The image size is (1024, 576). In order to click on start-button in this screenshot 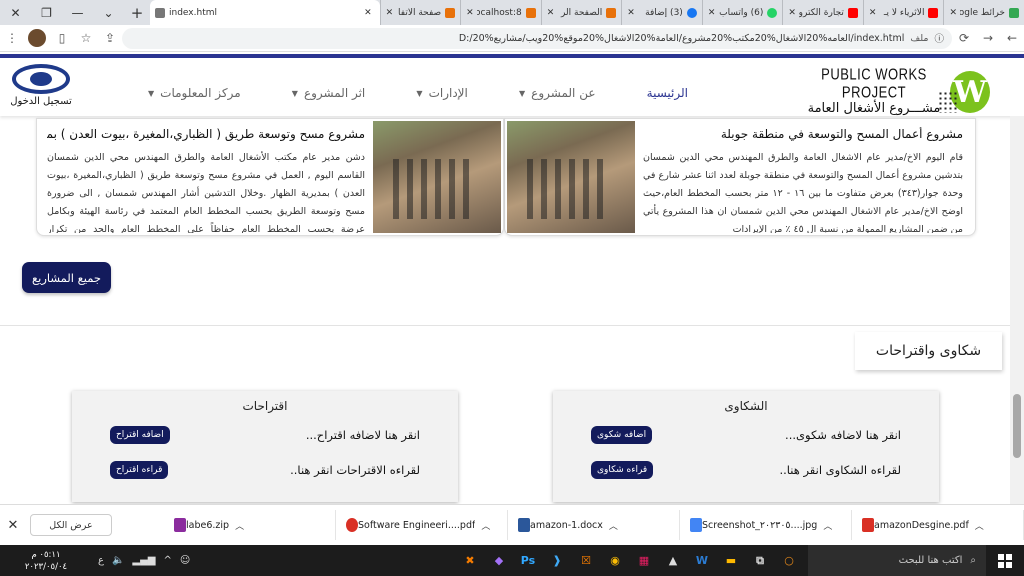, I will do `click(1005, 560)`.